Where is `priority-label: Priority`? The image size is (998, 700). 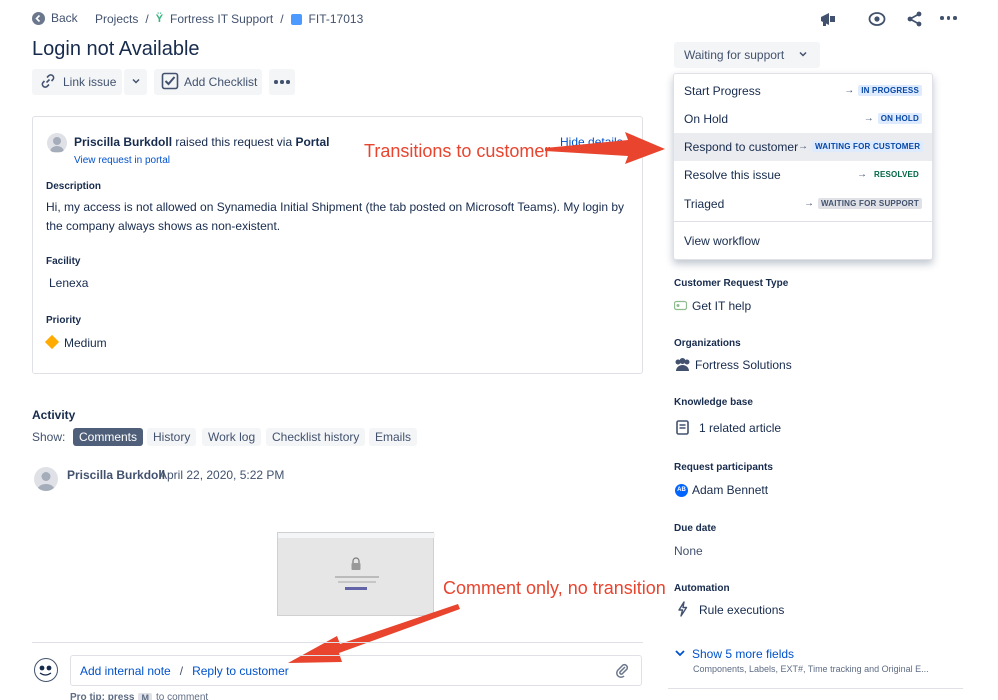 priority-label: Priority is located at coordinates (64, 320).